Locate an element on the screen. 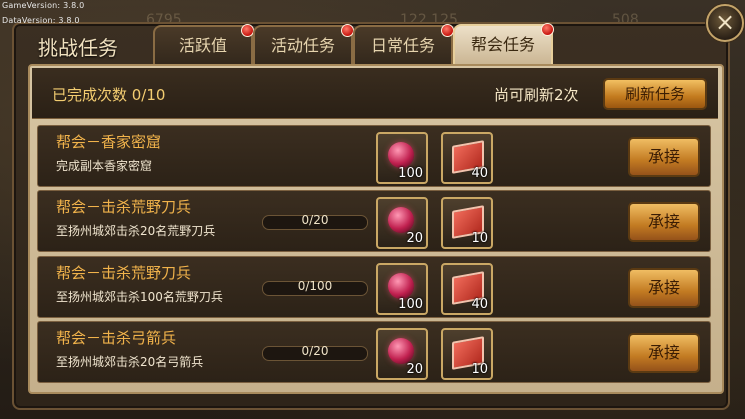 This screenshot has height=419, width=745. notification-dot-icon is located at coordinates (547, 29).